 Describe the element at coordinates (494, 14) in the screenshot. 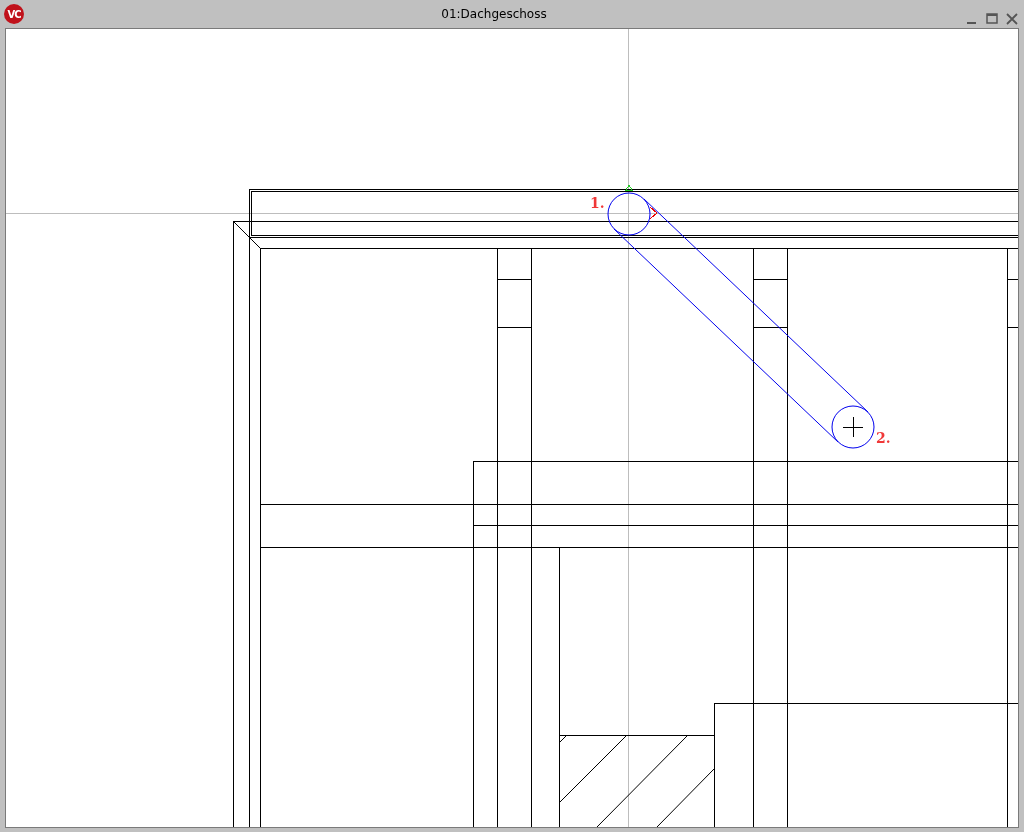

I see `window-title: 01:Dachgeschoss` at that location.